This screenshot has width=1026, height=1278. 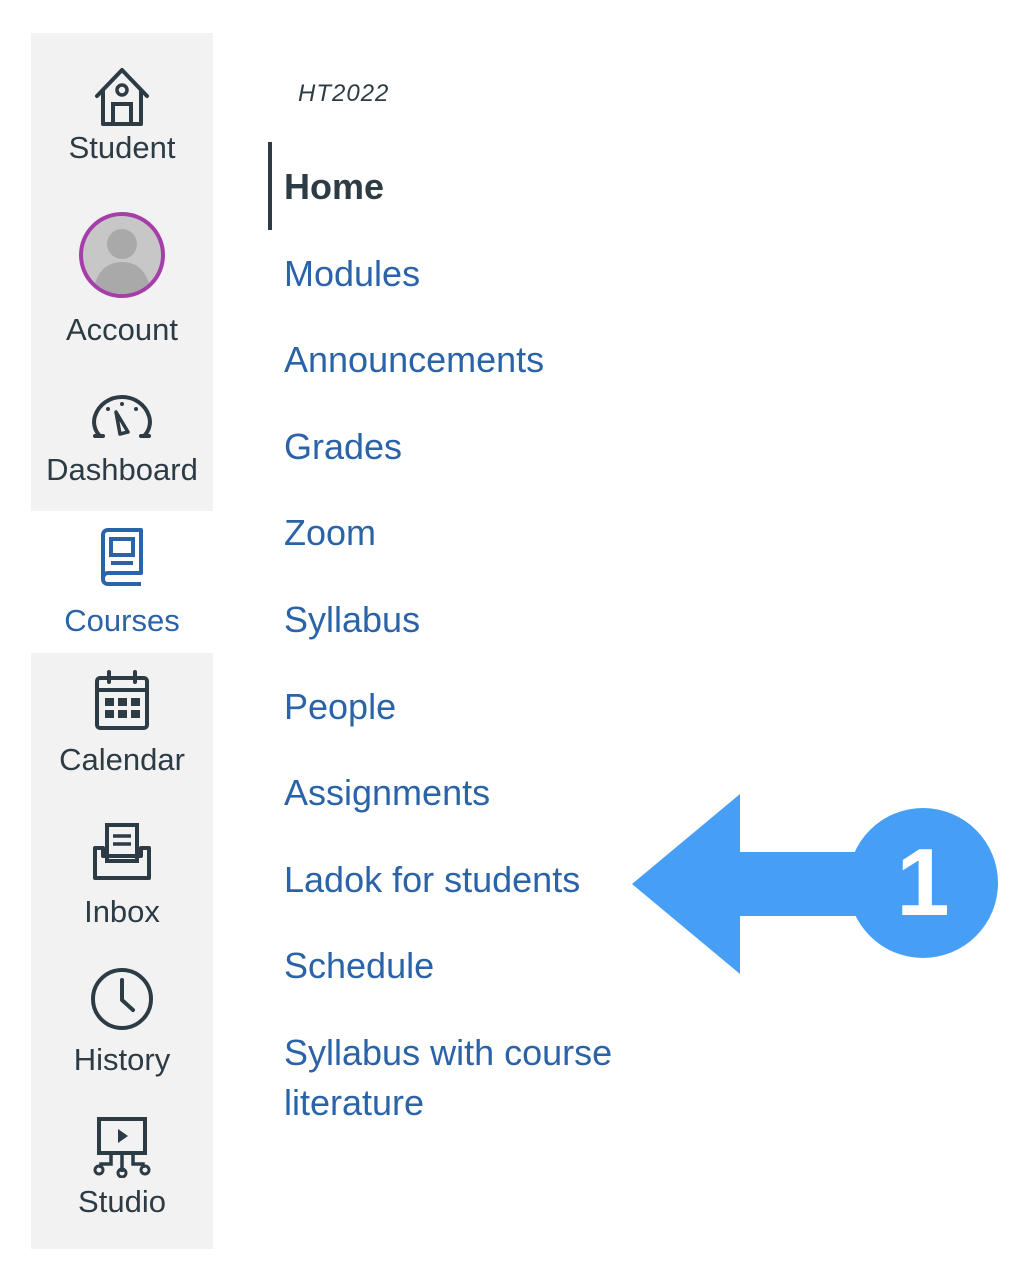 What do you see at coordinates (122, 557) in the screenshot?
I see `book-icon` at bounding box center [122, 557].